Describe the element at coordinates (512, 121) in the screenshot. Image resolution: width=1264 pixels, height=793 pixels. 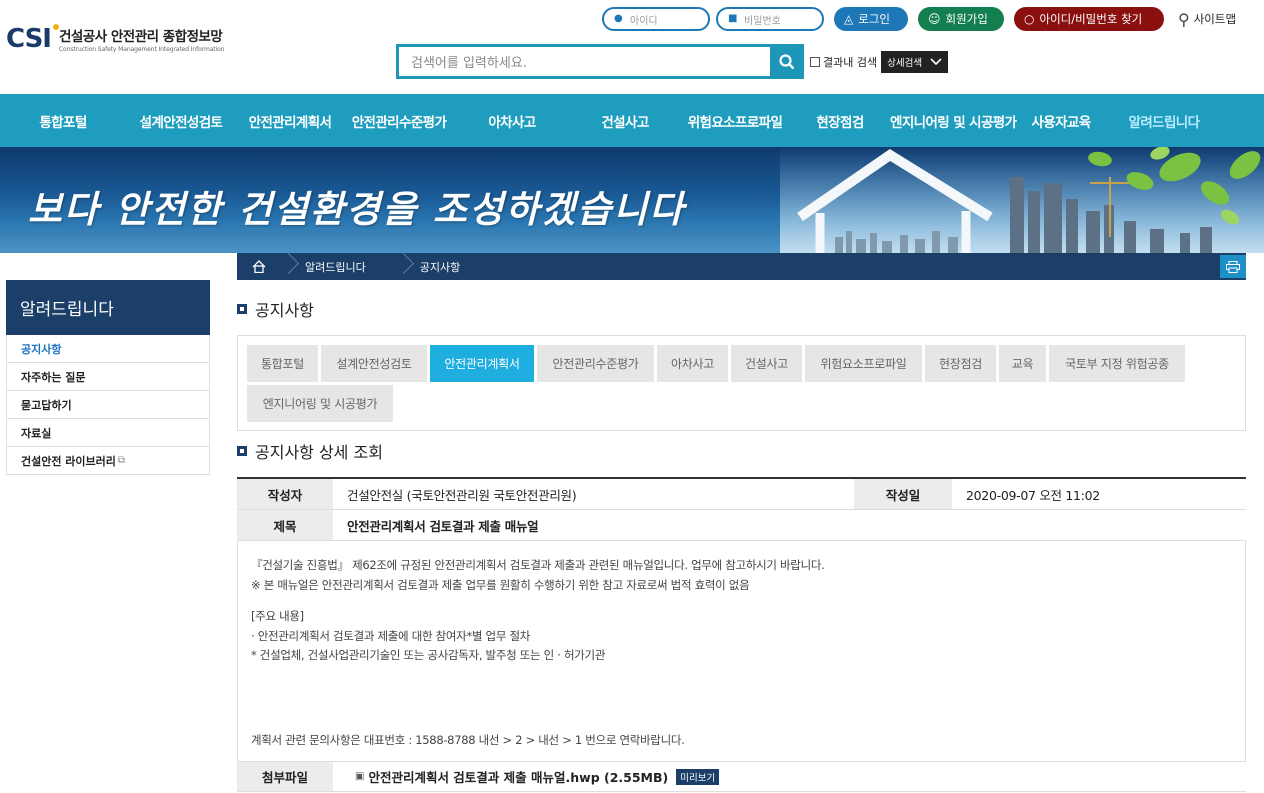
I see `gnb-item: 아차사고` at that location.